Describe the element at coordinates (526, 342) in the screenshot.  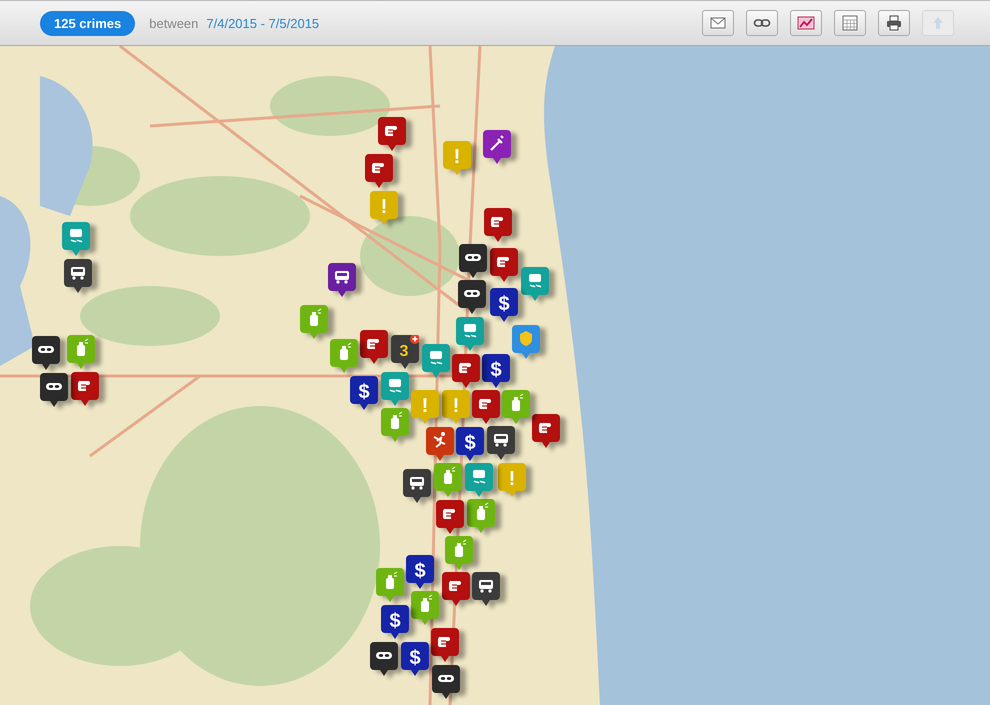
I see `police-badge-marker` at that location.